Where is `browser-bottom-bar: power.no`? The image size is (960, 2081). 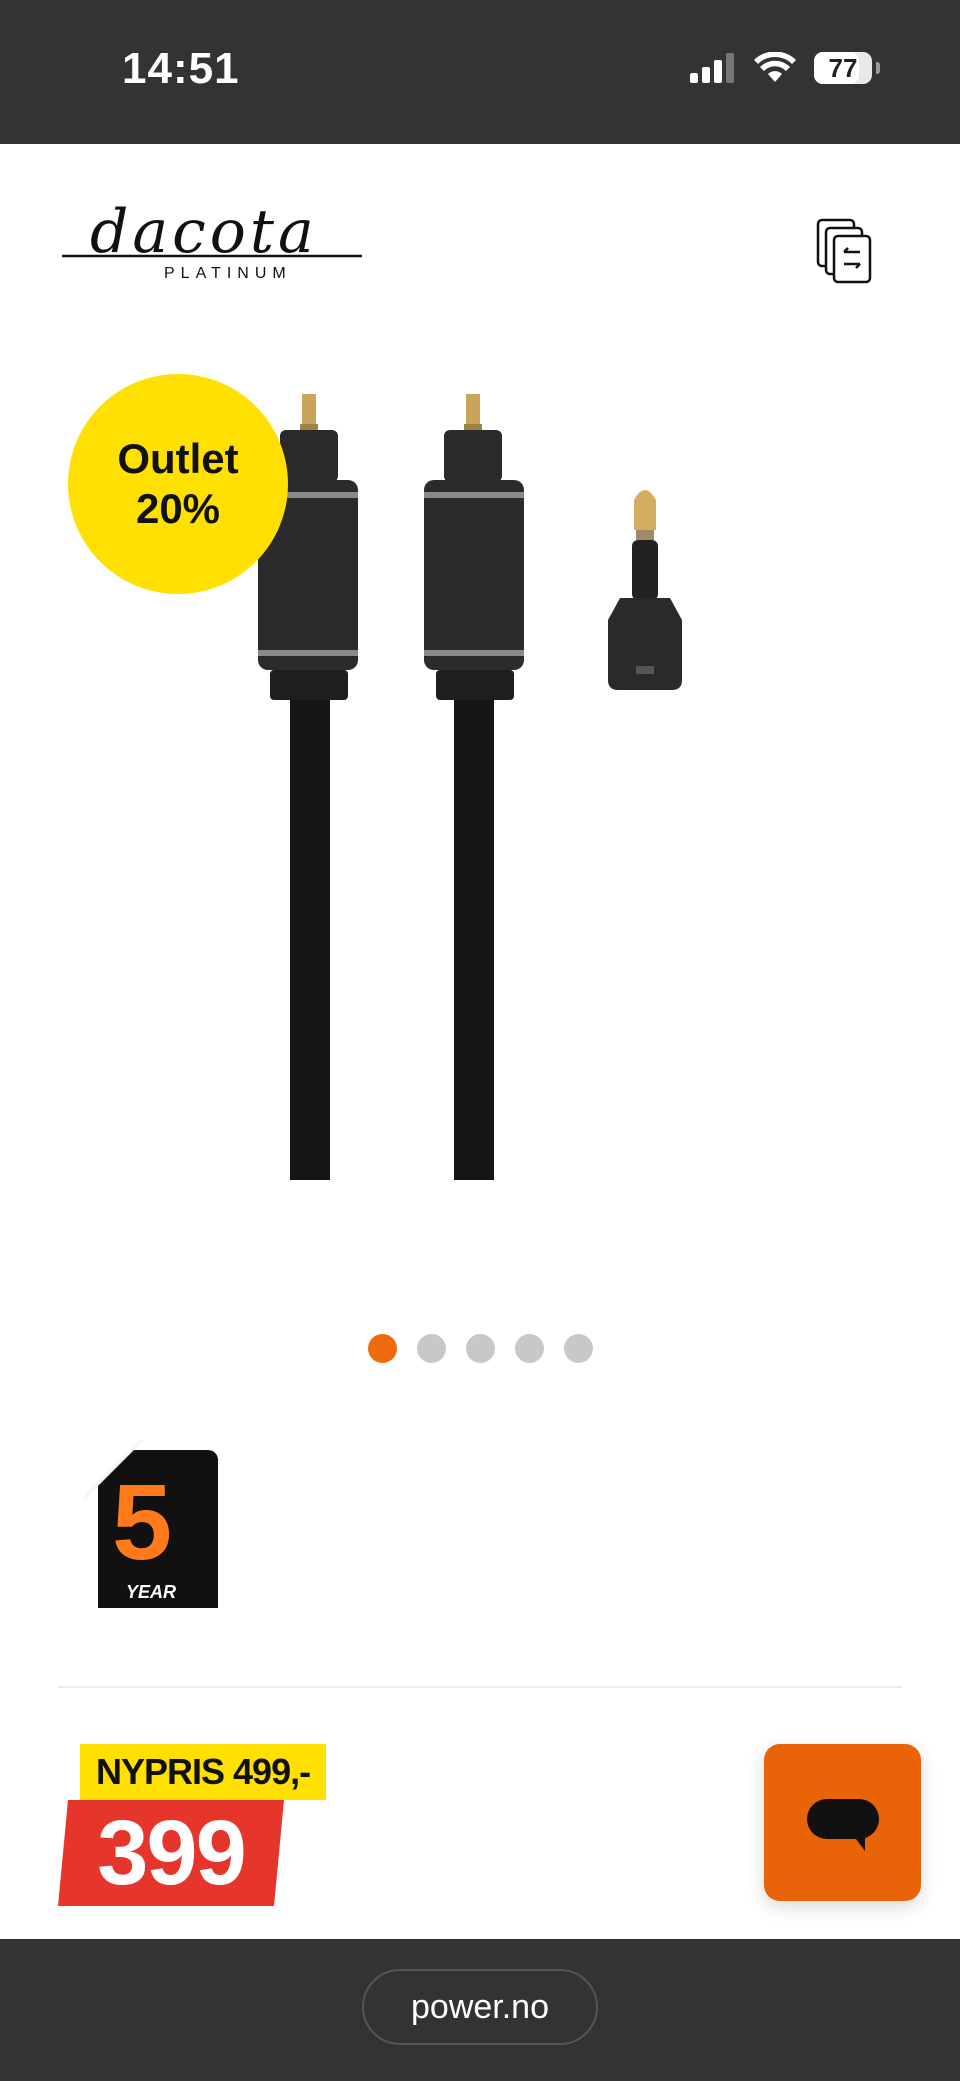
browser-bottom-bar: power.no is located at coordinates (480, 2010).